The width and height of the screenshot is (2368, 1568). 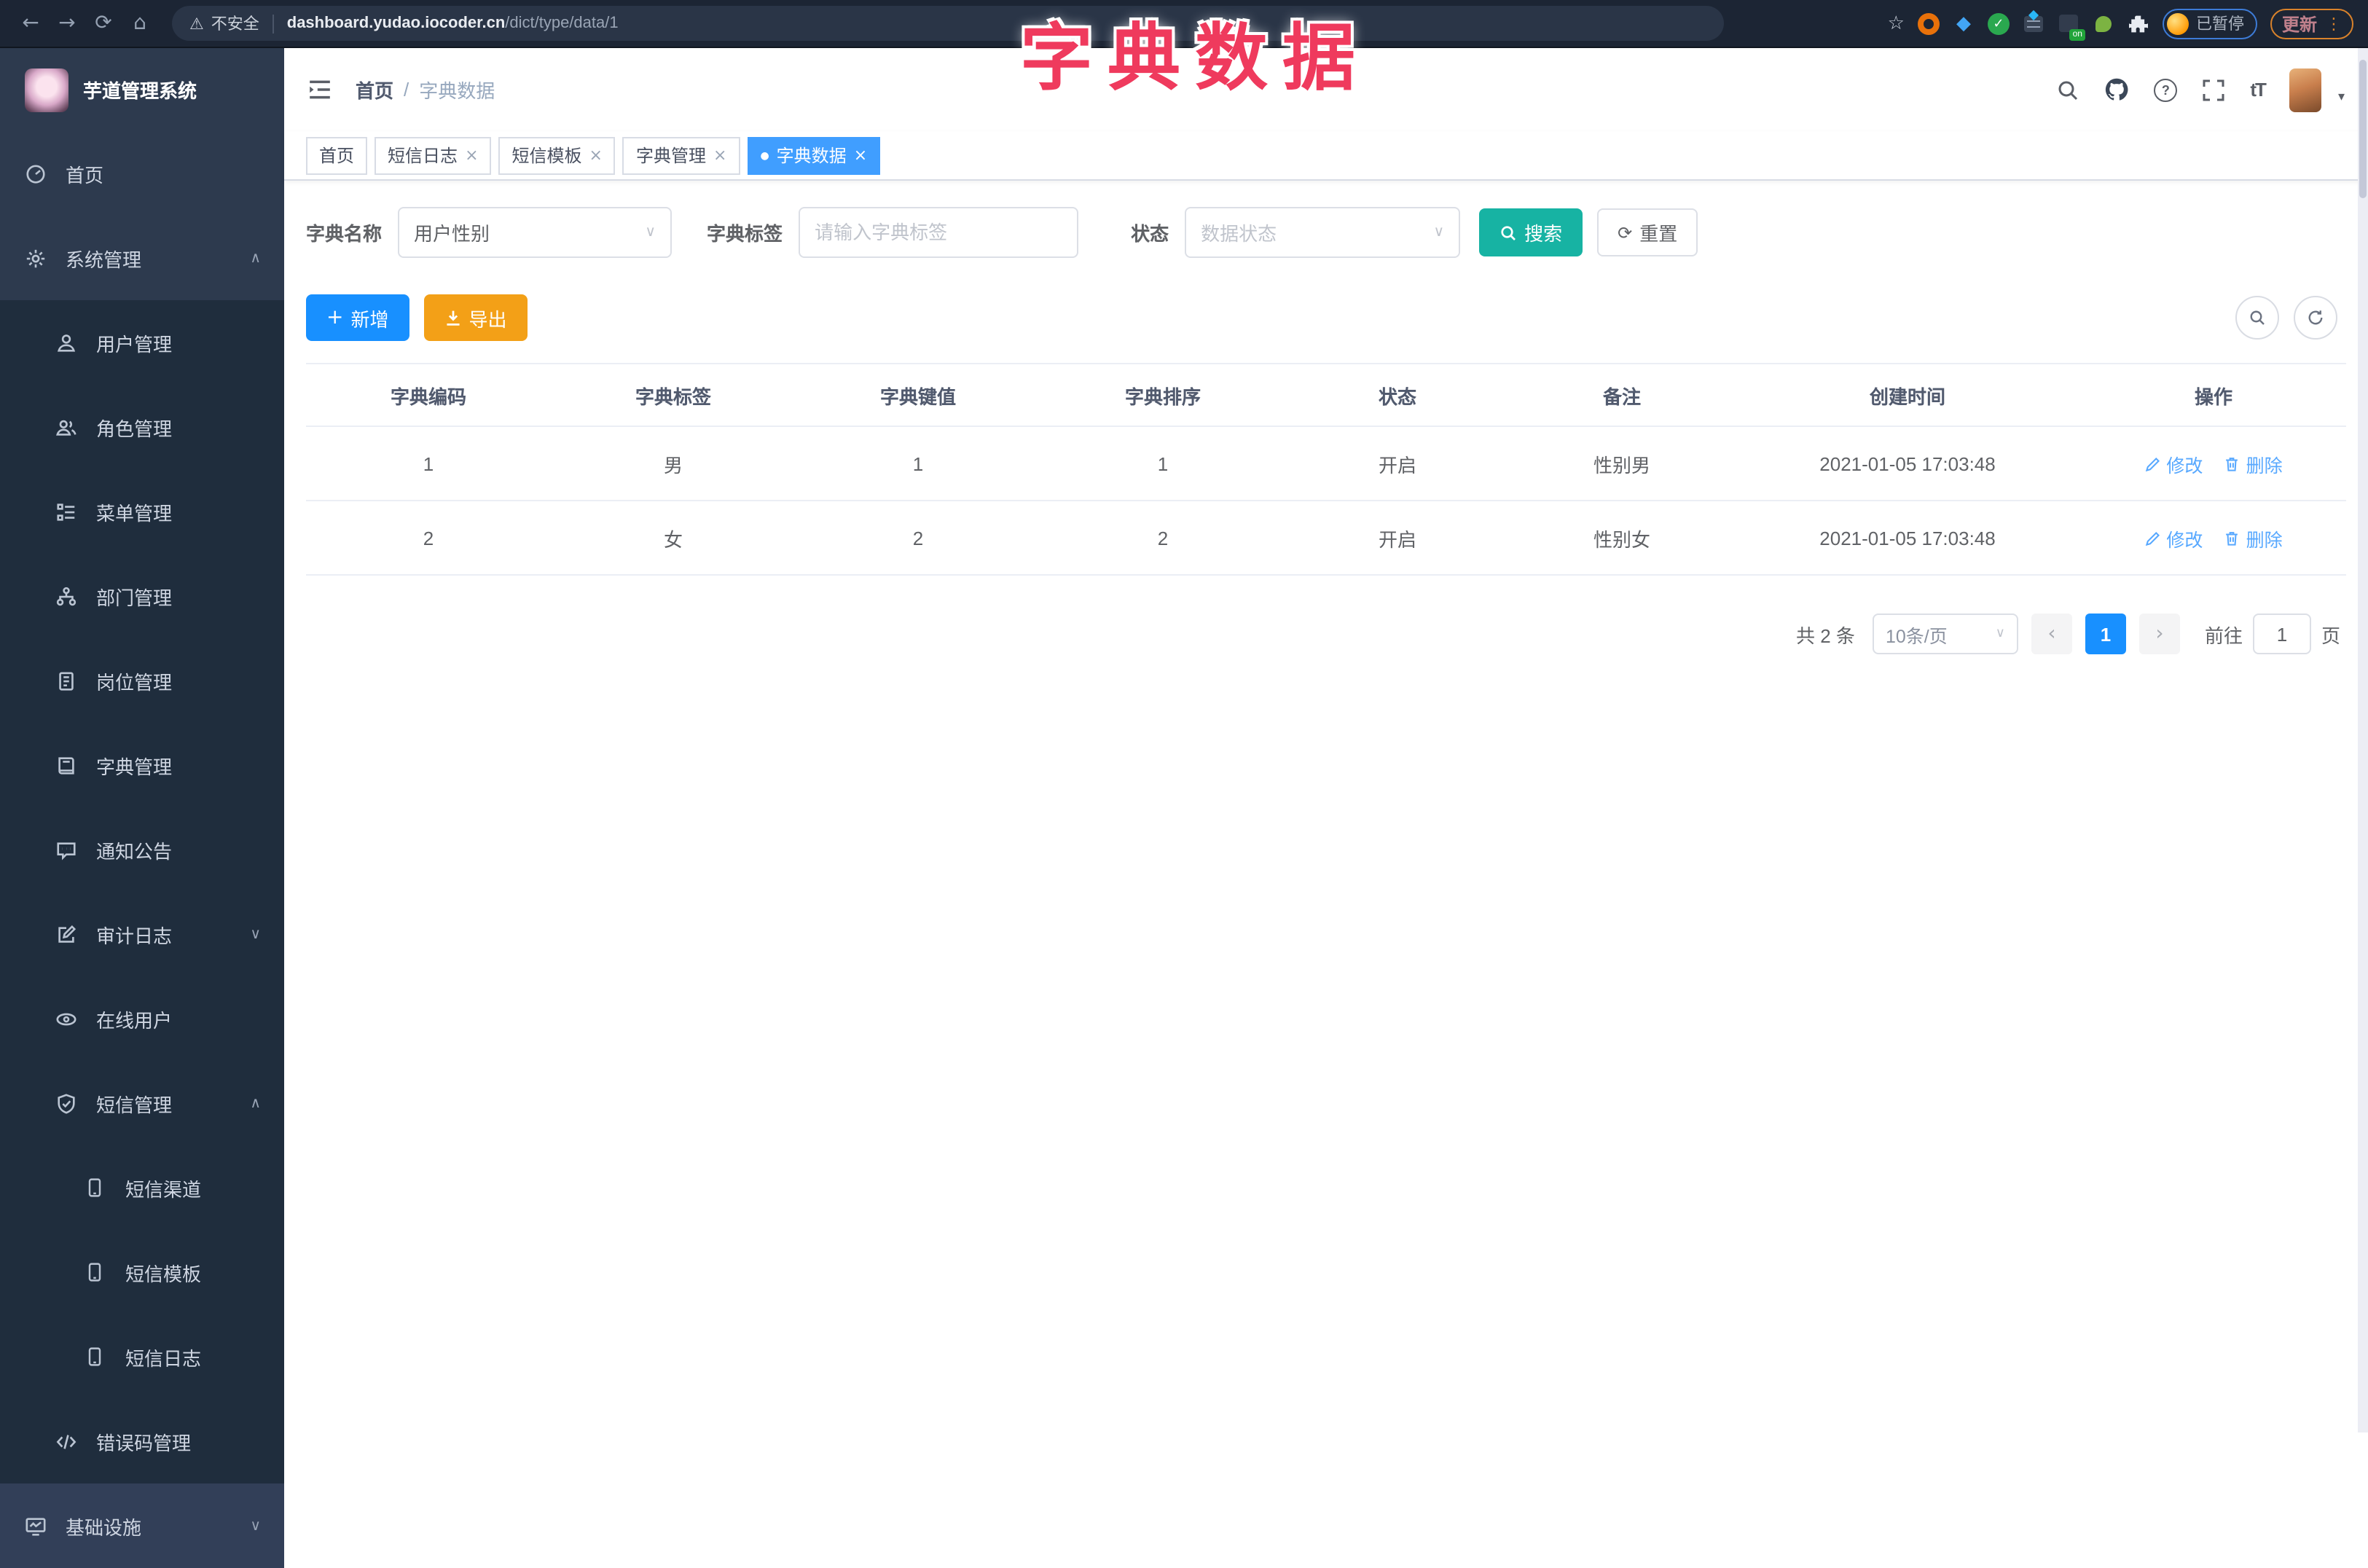 I want to click on browser-update-button: 更新 ⋮, so click(x=2311, y=23).